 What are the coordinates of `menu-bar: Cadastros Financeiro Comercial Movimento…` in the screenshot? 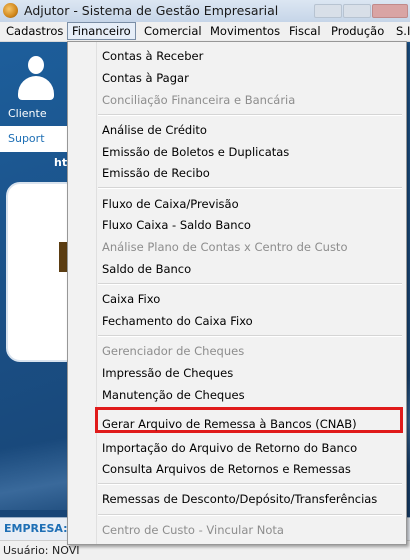 It's located at (205, 32).